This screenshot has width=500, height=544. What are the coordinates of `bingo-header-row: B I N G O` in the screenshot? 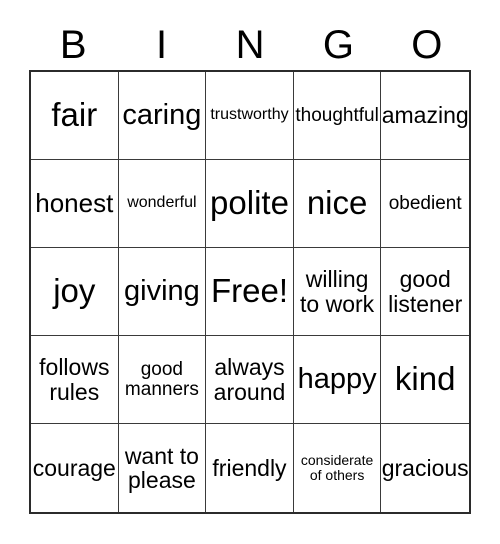 It's located at (250, 45).